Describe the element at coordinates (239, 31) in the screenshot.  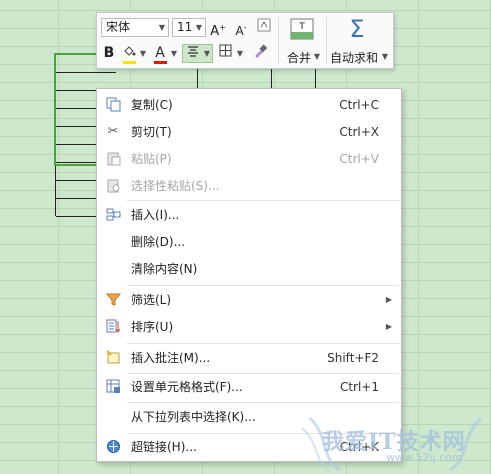
I see `decrease-font-icon: A` at that location.